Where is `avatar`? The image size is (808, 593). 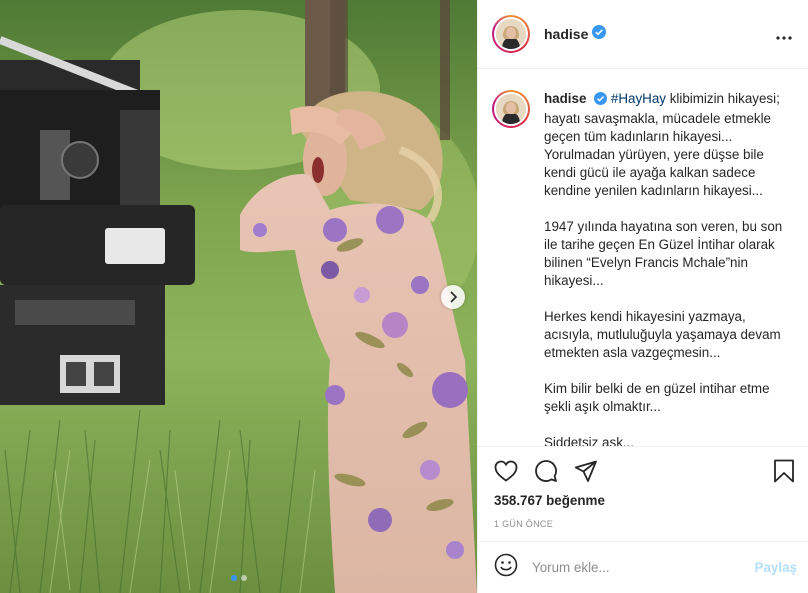
avatar is located at coordinates (511, 34).